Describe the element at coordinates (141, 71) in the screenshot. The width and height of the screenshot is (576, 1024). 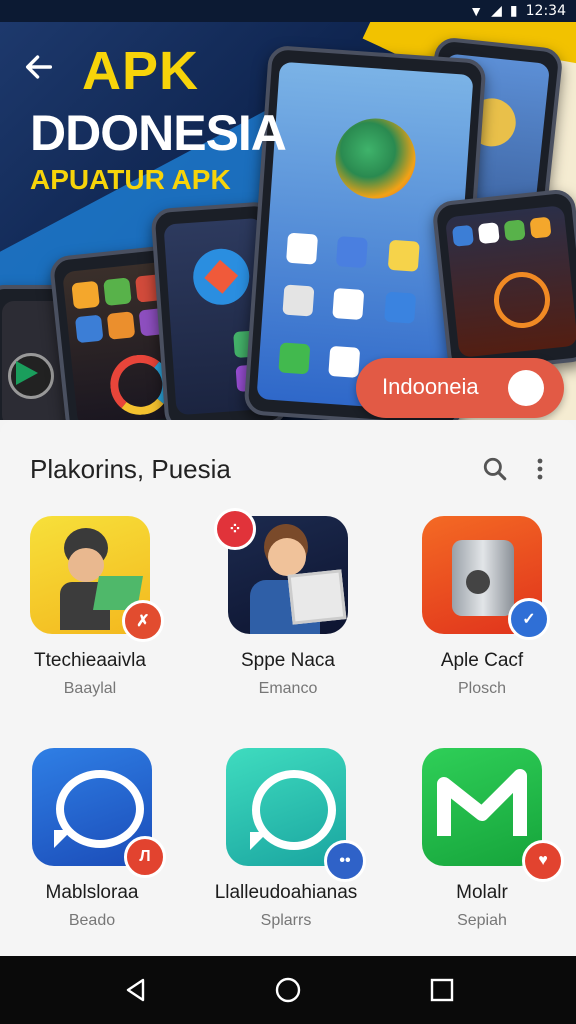
I see `banner-title-line1: APK` at that location.